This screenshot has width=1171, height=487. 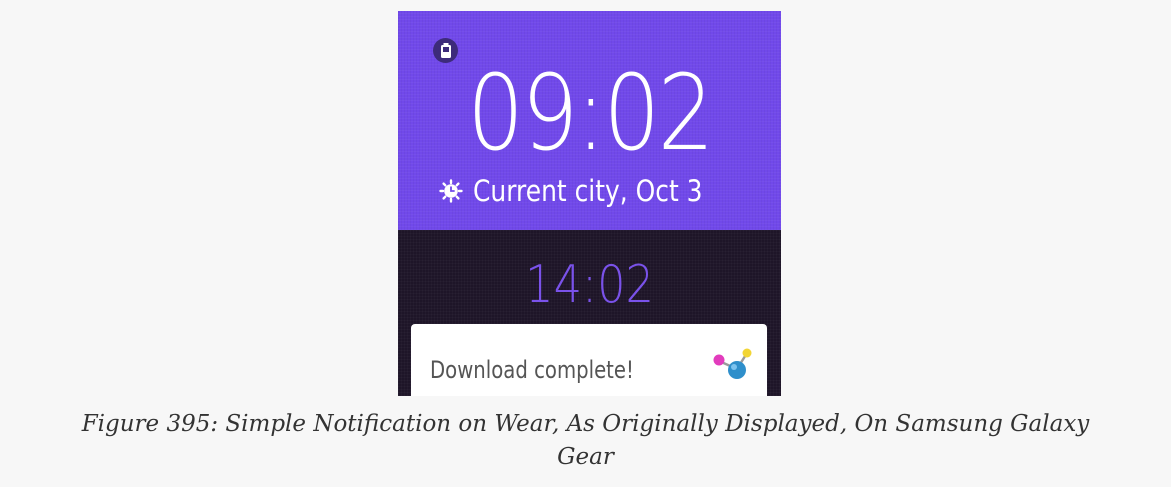 What do you see at coordinates (733, 366) in the screenshot?
I see `molecule-app-icon` at bounding box center [733, 366].